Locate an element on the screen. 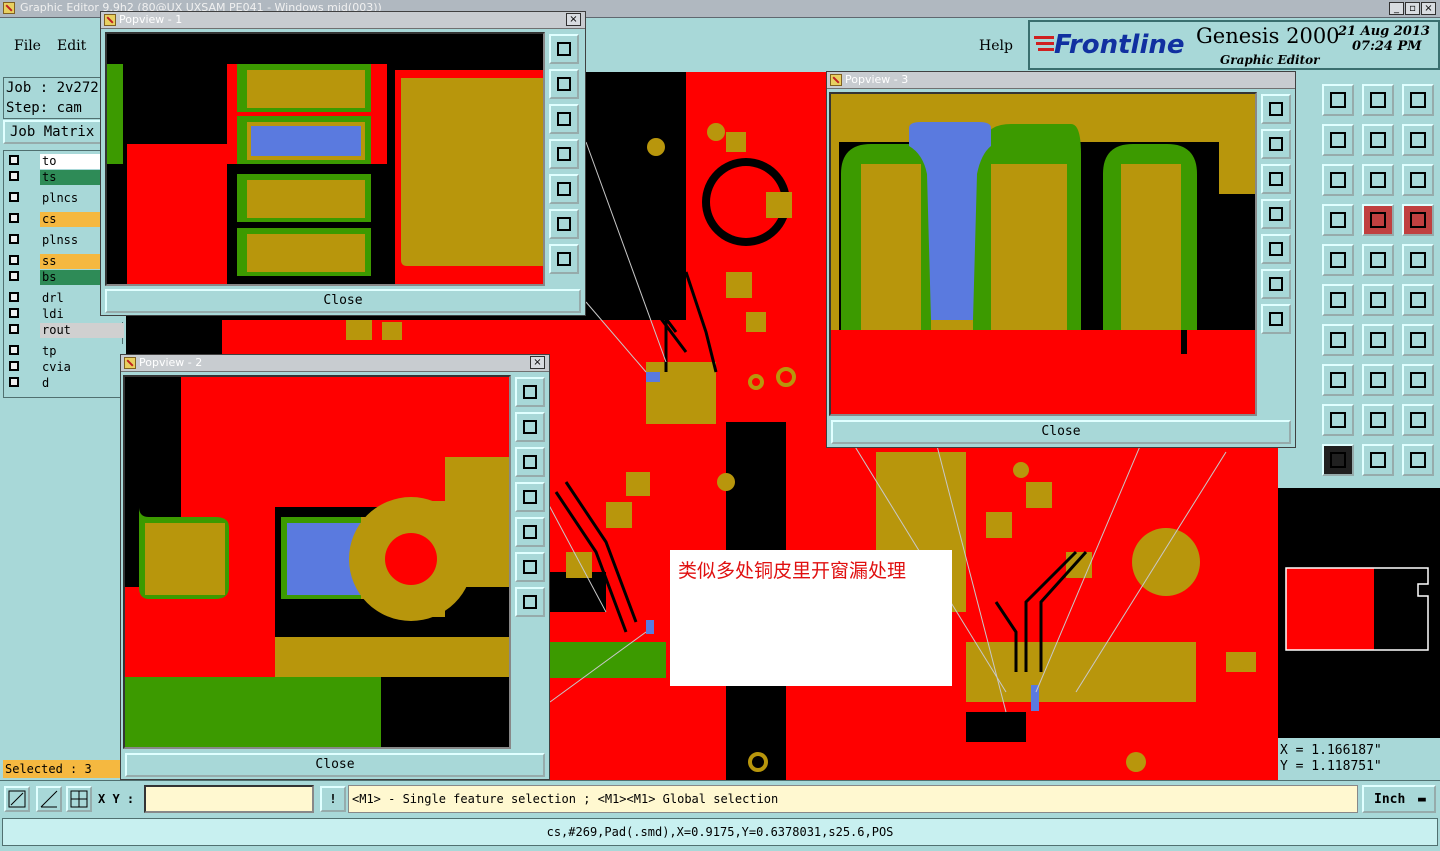 This screenshot has width=1440, height=851. shapes-tool-button is located at coordinates (1418, 420).